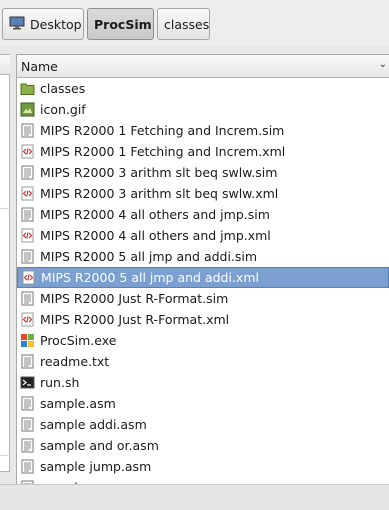  I want to click on exe-icon, so click(27, 340).